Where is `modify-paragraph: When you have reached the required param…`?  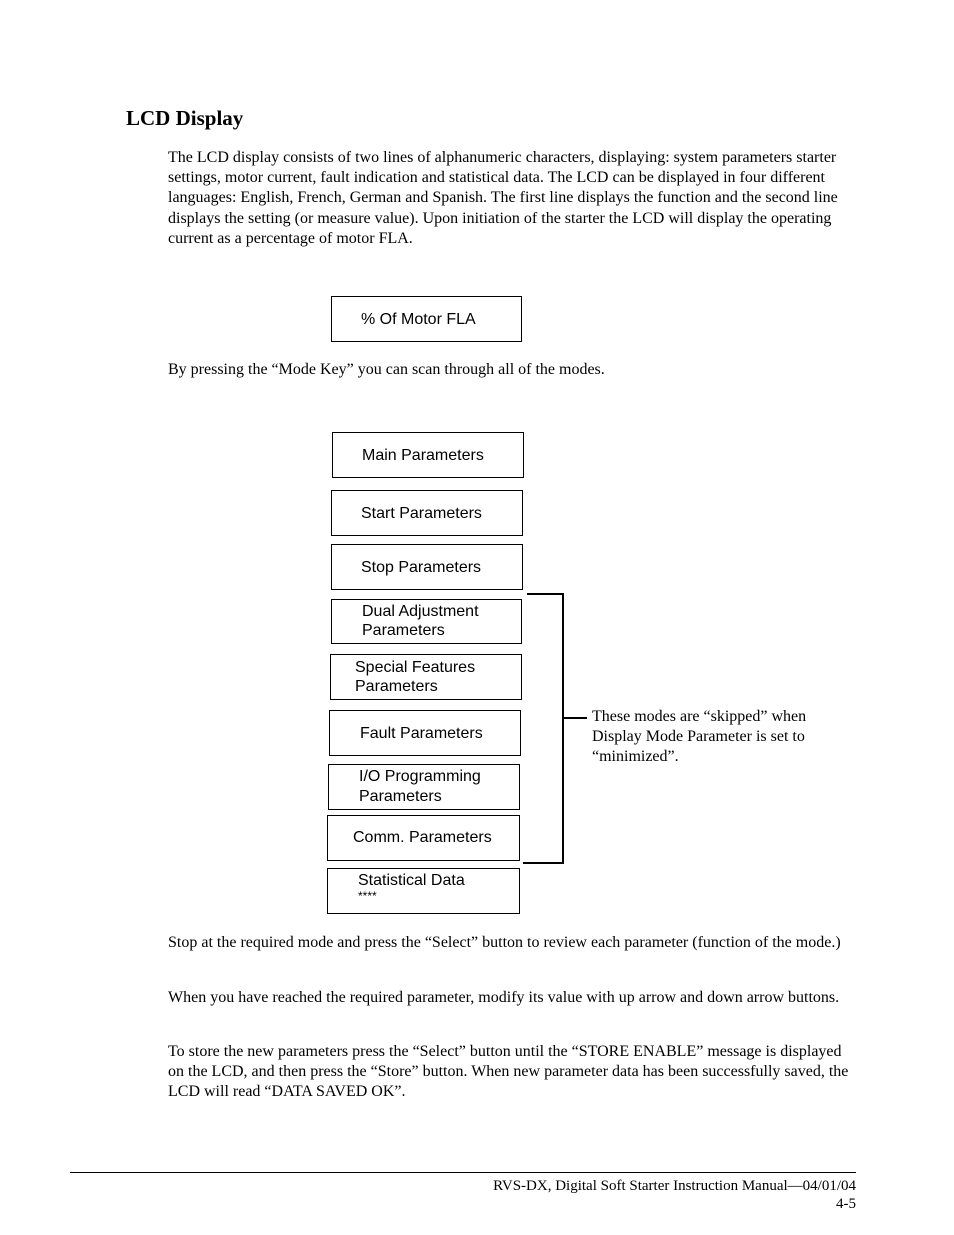 modify-paragraph: When you have reached the required param… is located at coordinates (504, 997).